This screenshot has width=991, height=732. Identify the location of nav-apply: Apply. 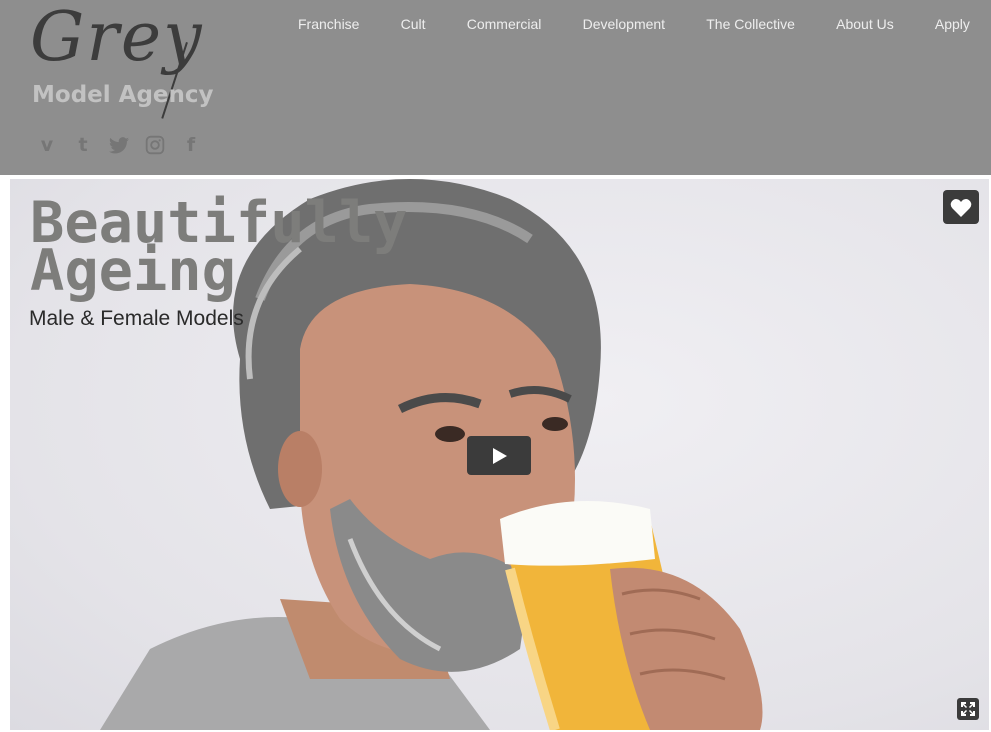
(952, 24).